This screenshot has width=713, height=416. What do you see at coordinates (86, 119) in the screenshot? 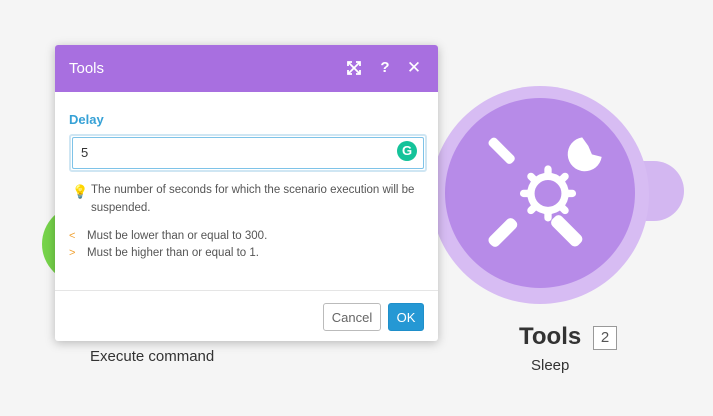
I see `delay-field-label: Delay` at bounding box center [86, 119].